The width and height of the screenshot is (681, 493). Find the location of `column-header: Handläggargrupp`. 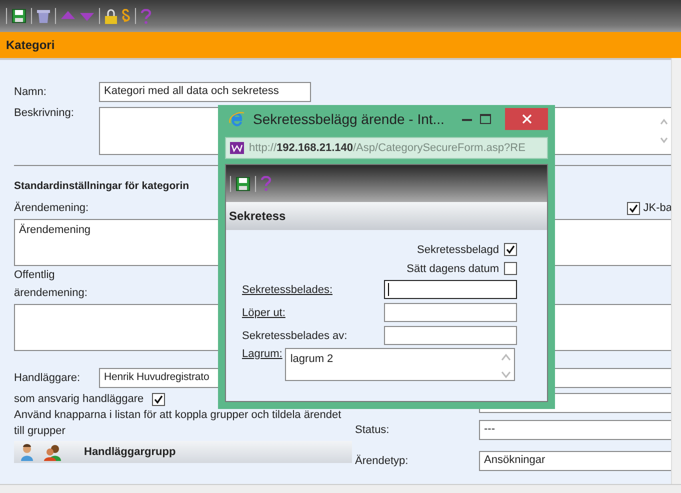

column-header: Handläggargrupp is located at coordinates (130, 452).